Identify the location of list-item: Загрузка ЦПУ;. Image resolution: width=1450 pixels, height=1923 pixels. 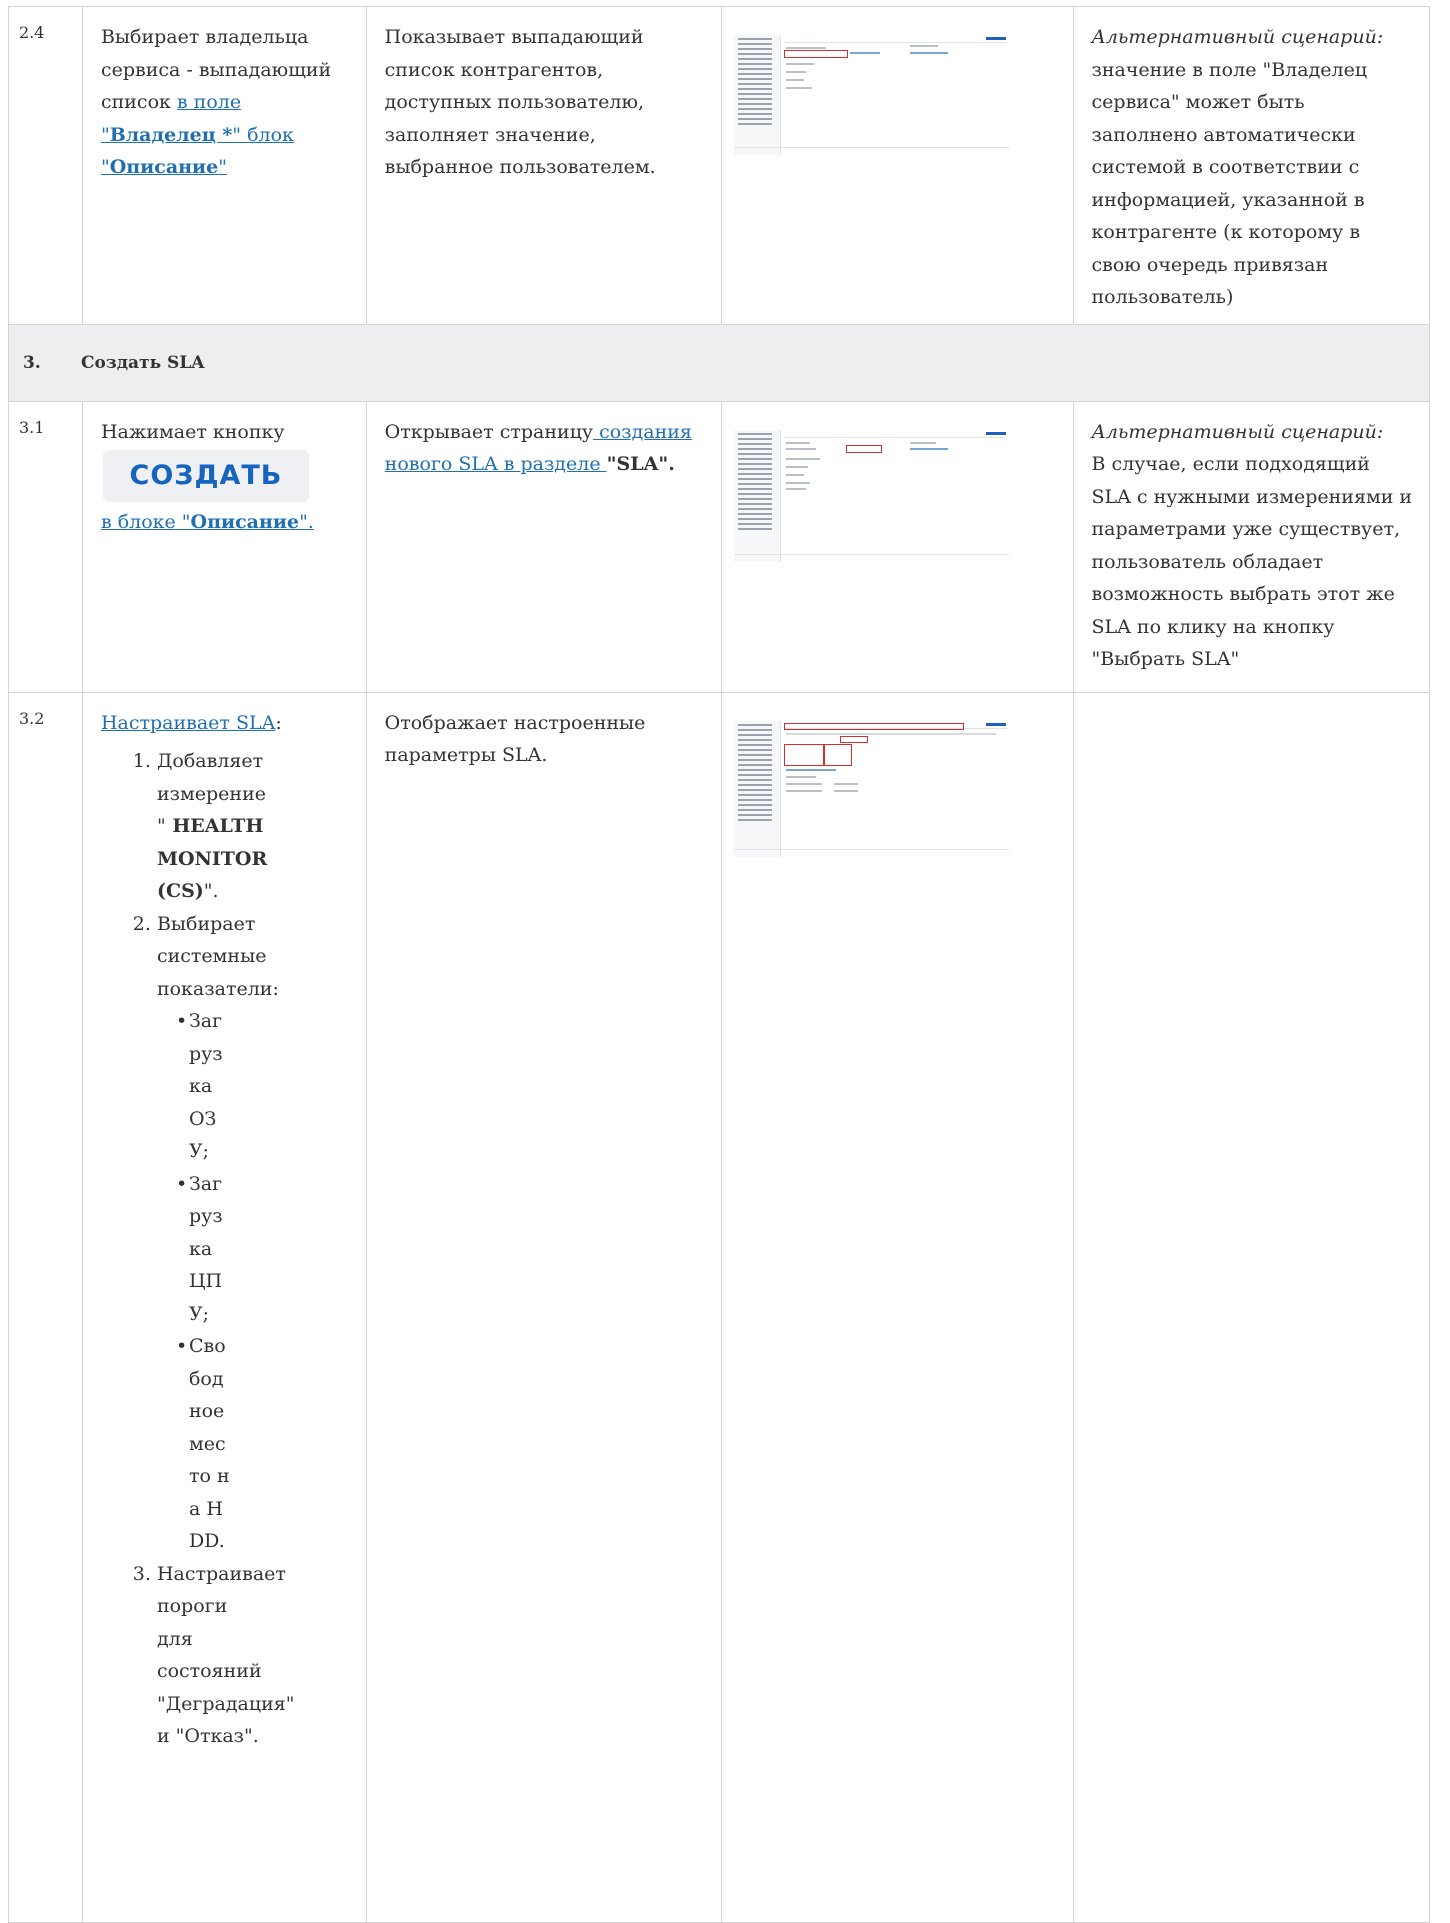
(204, 1249).